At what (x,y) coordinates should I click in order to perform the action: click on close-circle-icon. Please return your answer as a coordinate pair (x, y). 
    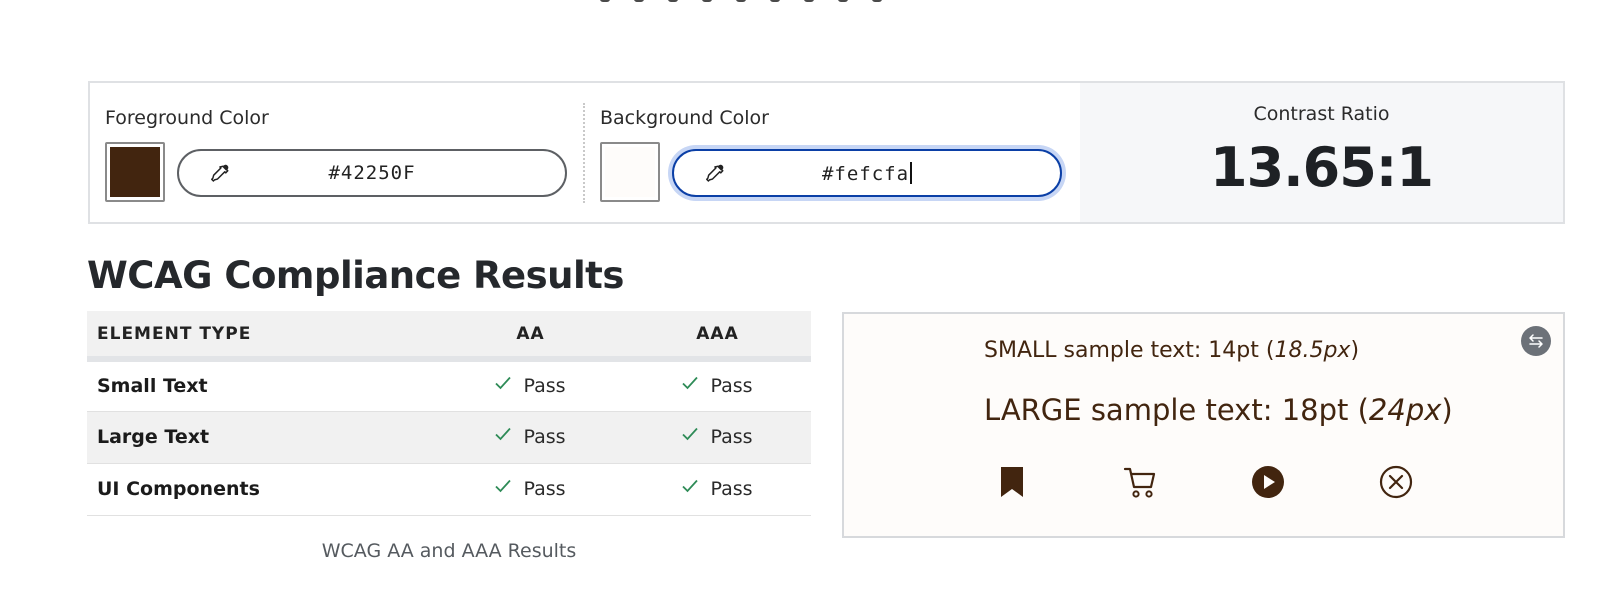
    Looking at the image, I should click on (1396, 482).